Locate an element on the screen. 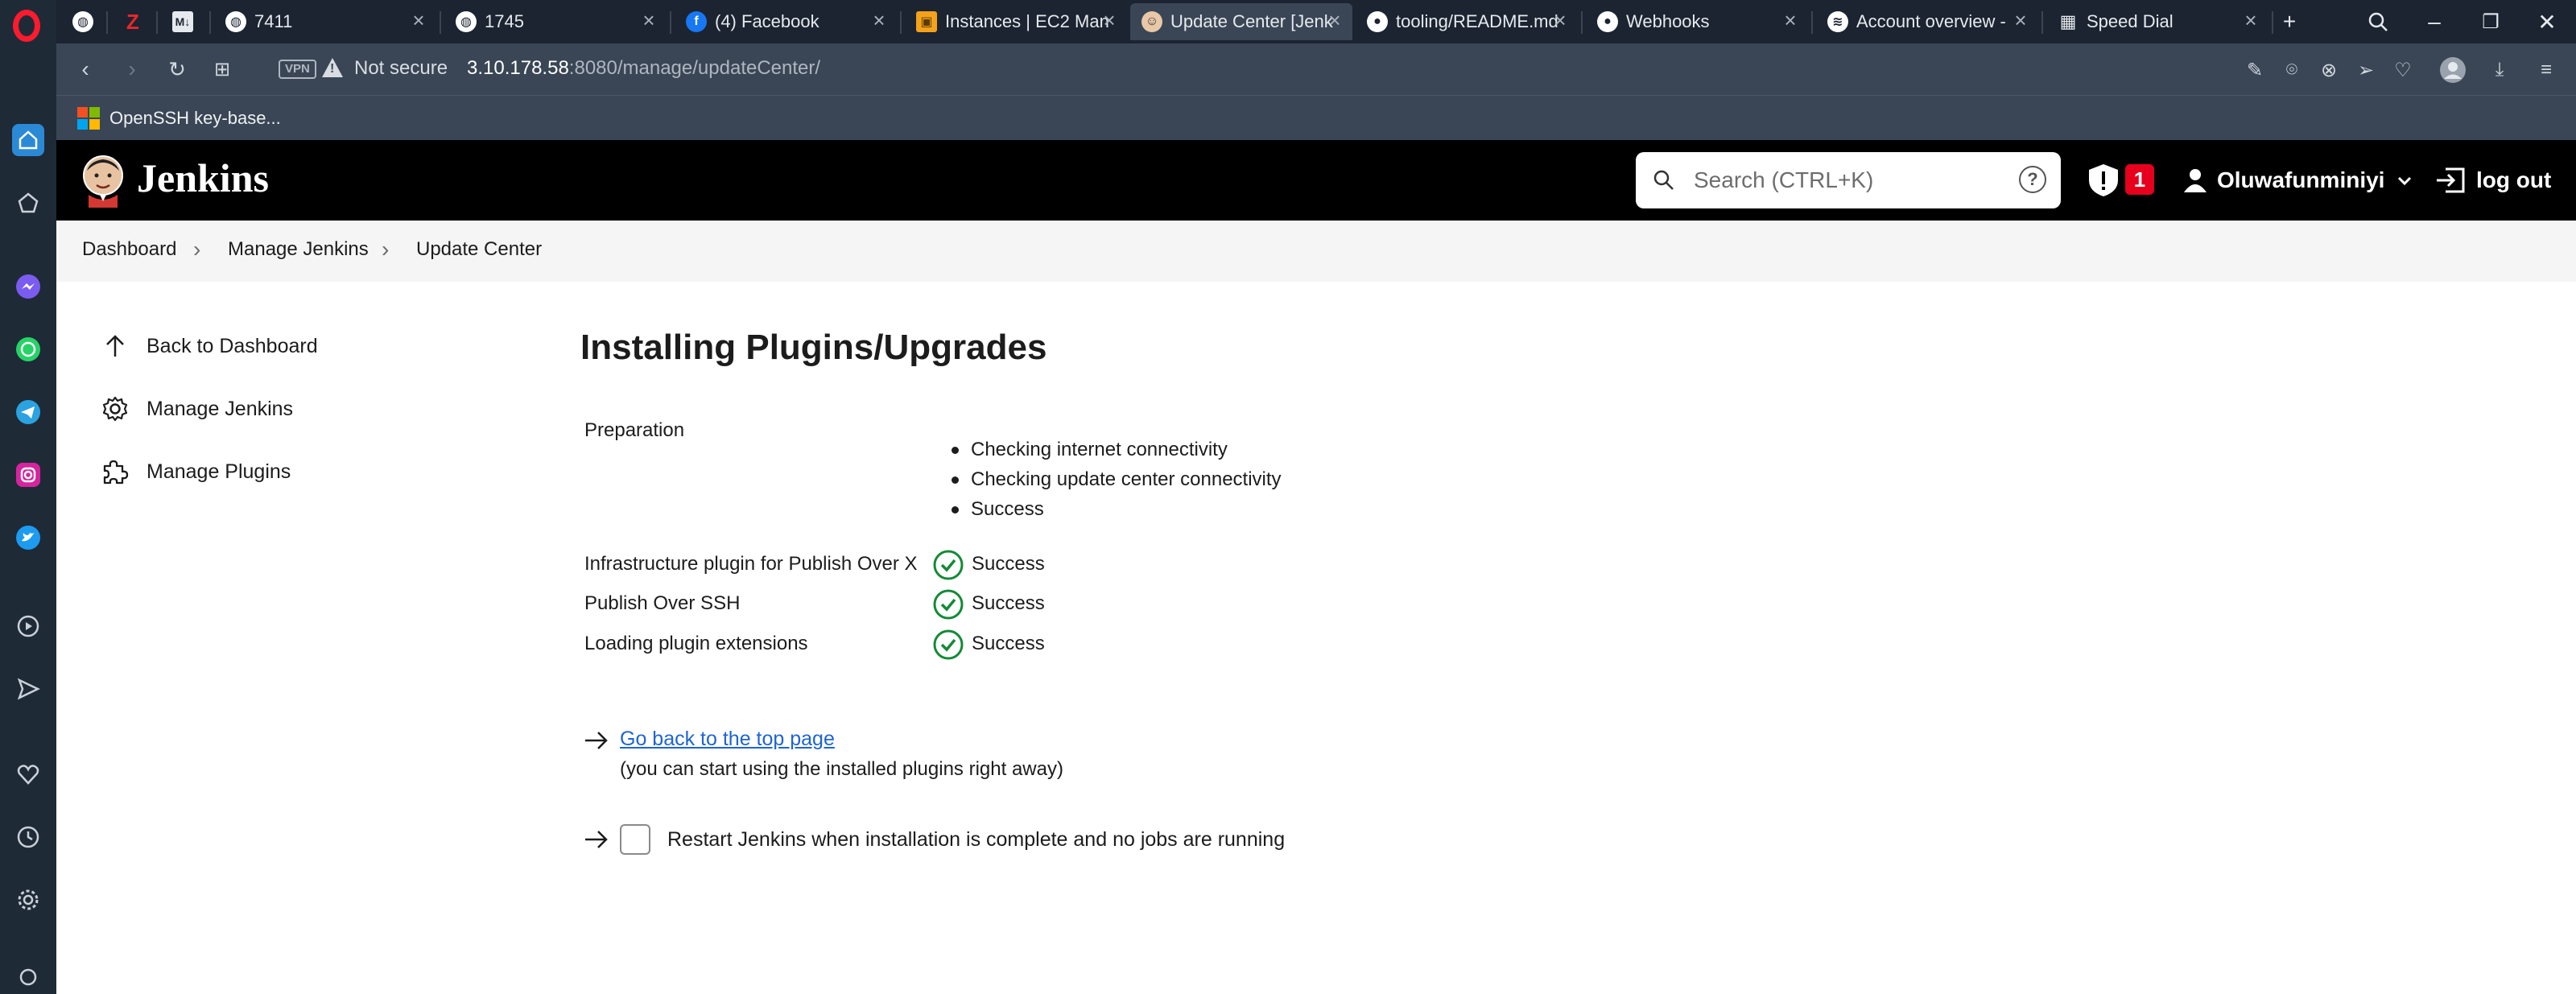 The width and height of the screenshot is (2576, 994). security-status: Not secure is located at coordinates (401, 68).